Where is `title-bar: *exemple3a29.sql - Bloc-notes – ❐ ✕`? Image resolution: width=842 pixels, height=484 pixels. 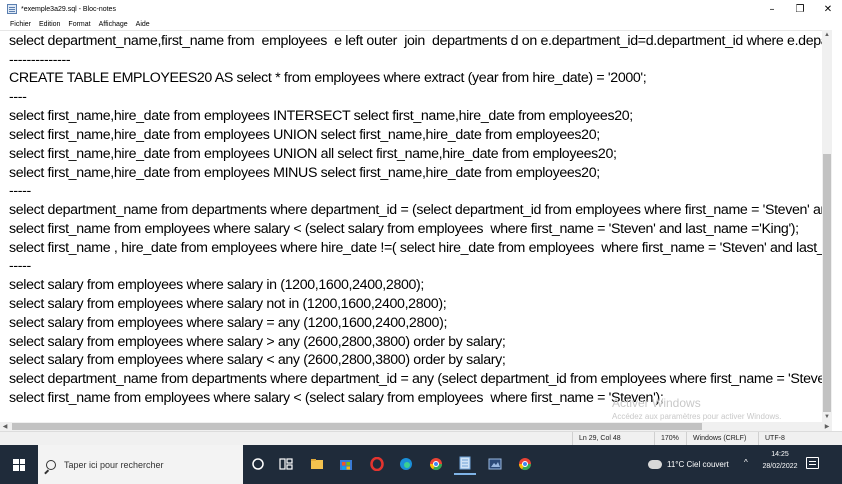
title-bar: *exemple3a29.sql - Bloc-notes – ❐ ✕ is located at coordinates (421, 9).